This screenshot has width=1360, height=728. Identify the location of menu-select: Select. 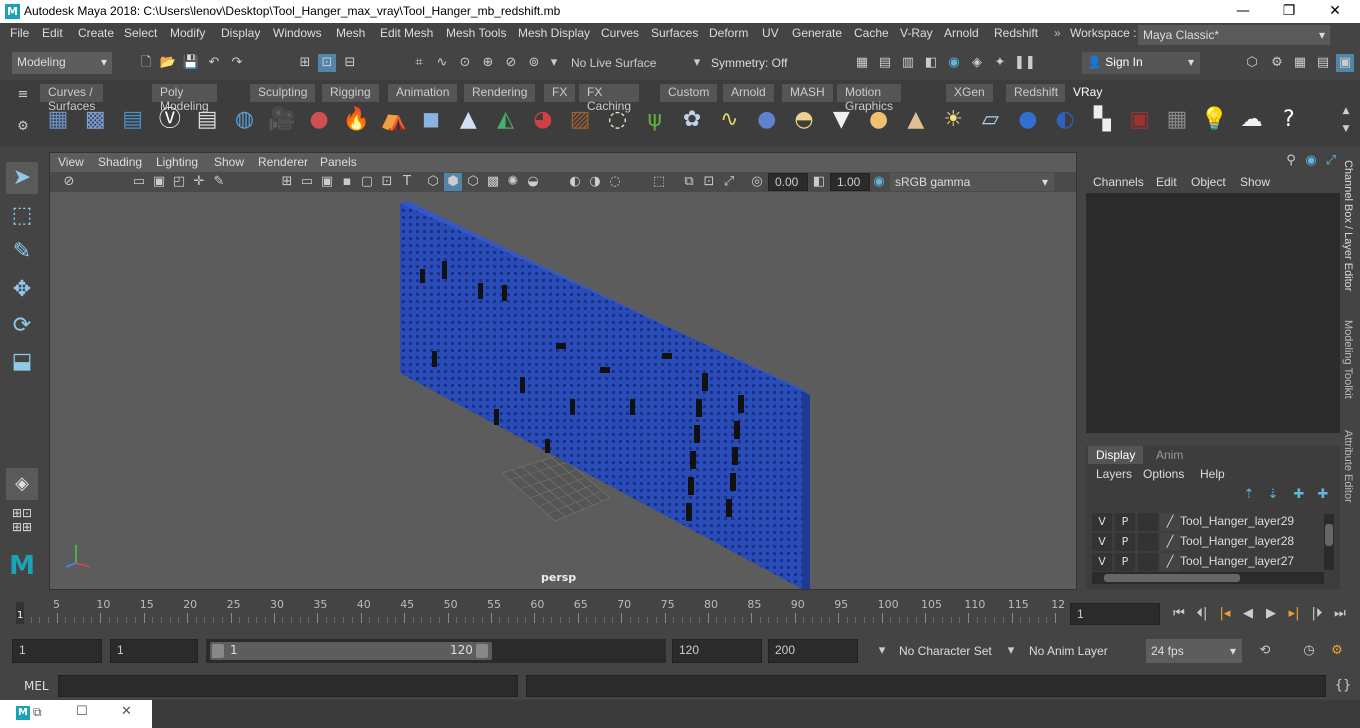
(140, 33).